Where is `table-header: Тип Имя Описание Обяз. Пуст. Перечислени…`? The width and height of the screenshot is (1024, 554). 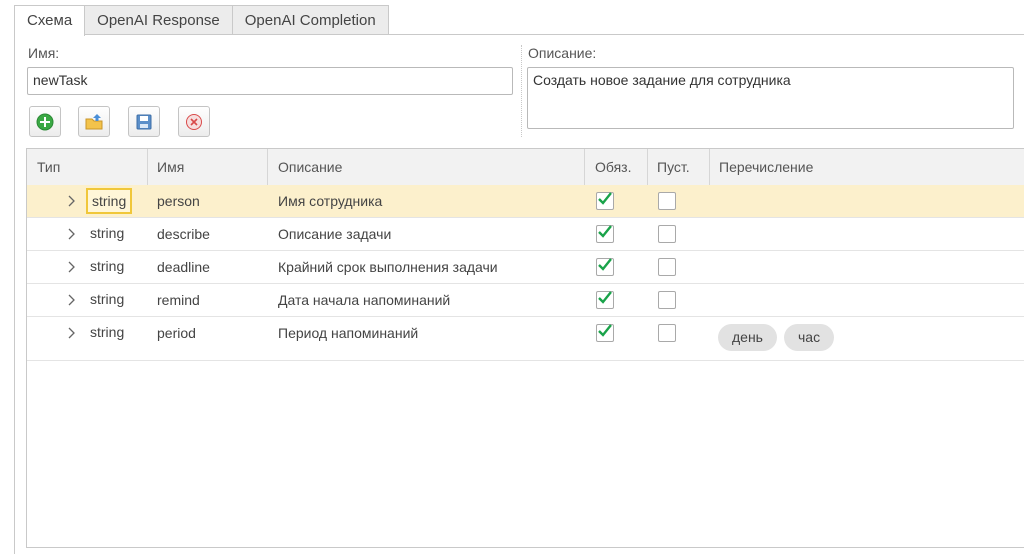
table-header: Тип Имя Описание Обяз. Пуст. Перечислени… is located at coordinates (525, 167).